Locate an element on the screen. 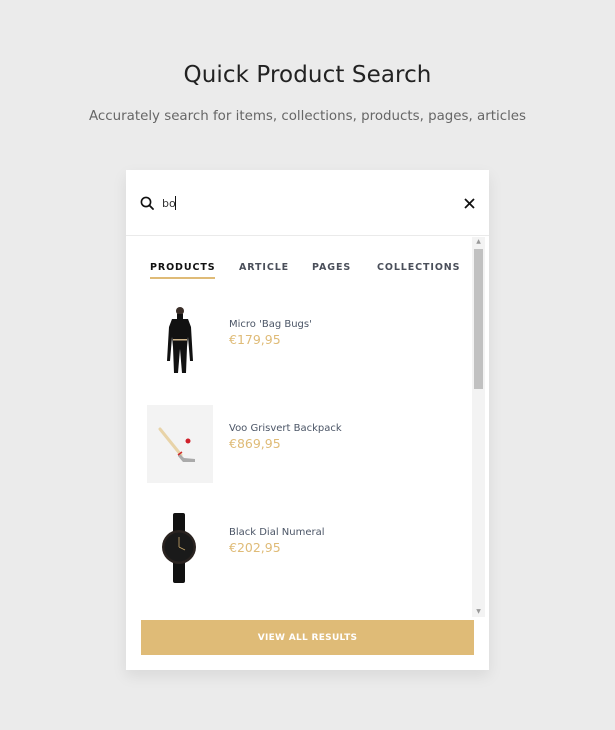 The image size is (615, 730). text-cursor is located at coordinates (175, 203).